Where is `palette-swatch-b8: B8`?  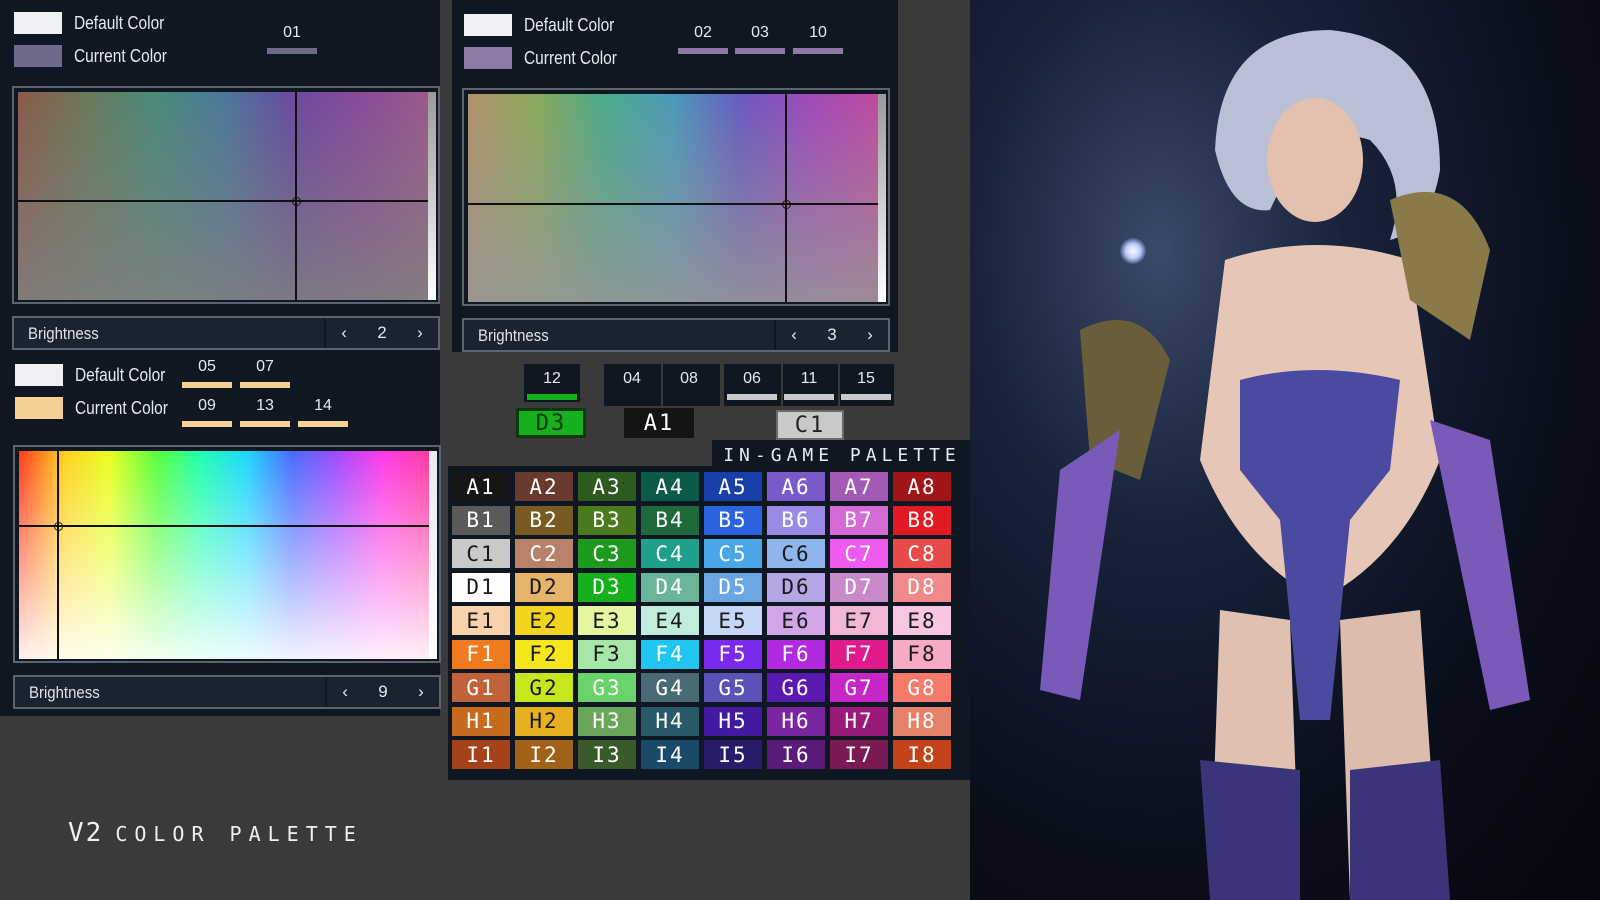
palette-swatch-b8: B8 is located at coordinates (922, 520).